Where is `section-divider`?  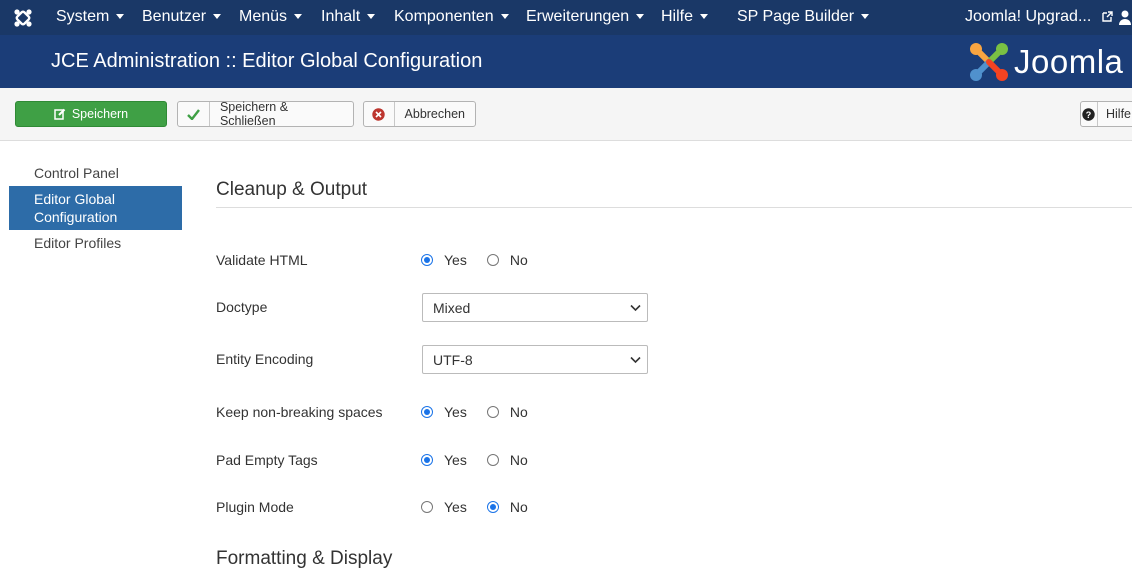
section-divider is located at coordinates (674, 207).